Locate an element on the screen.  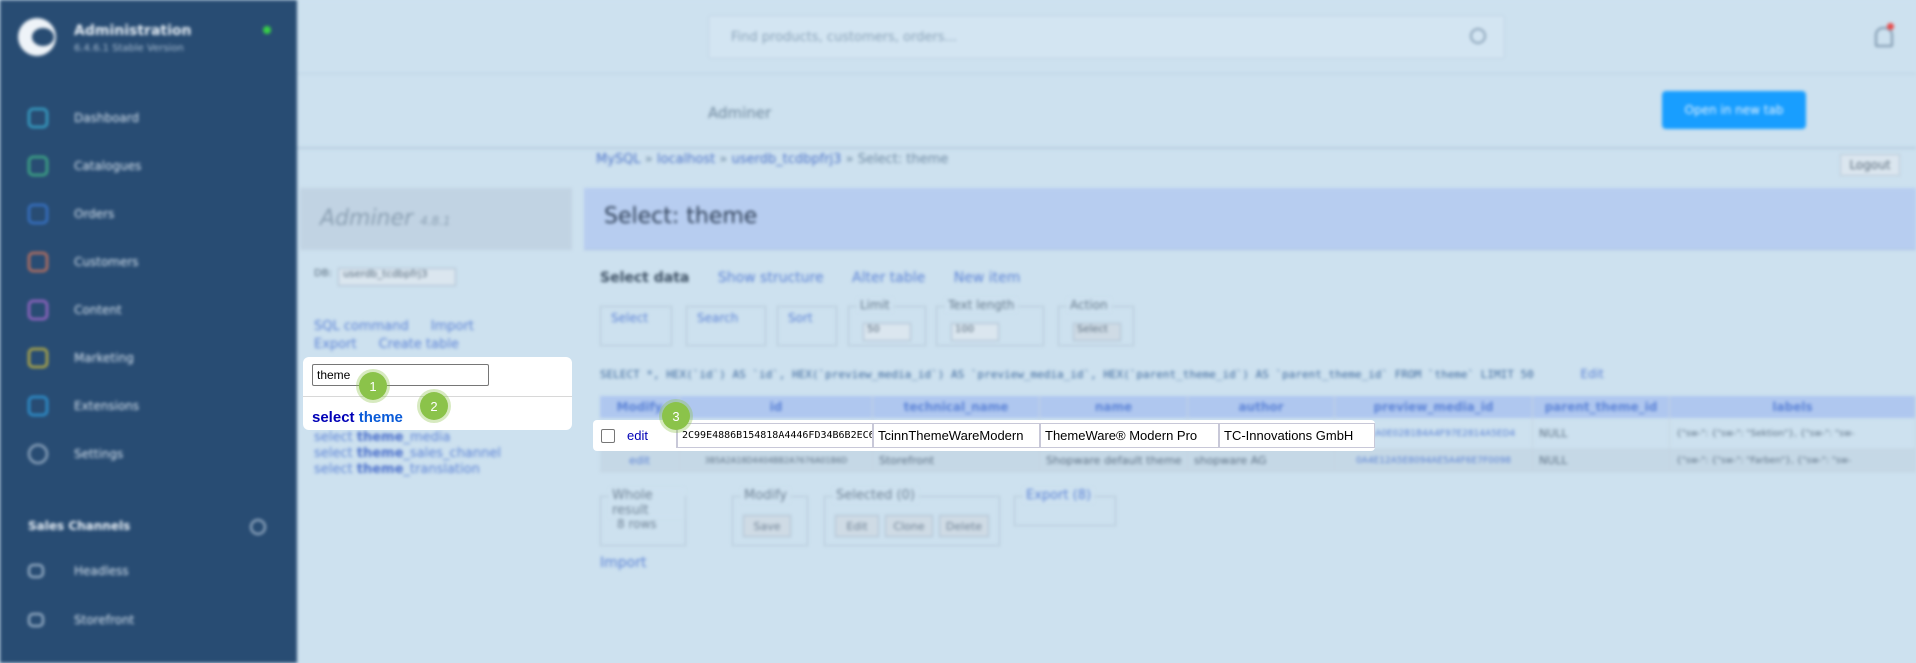
rows-count: 8 rows is located at coordinates (637, 524).